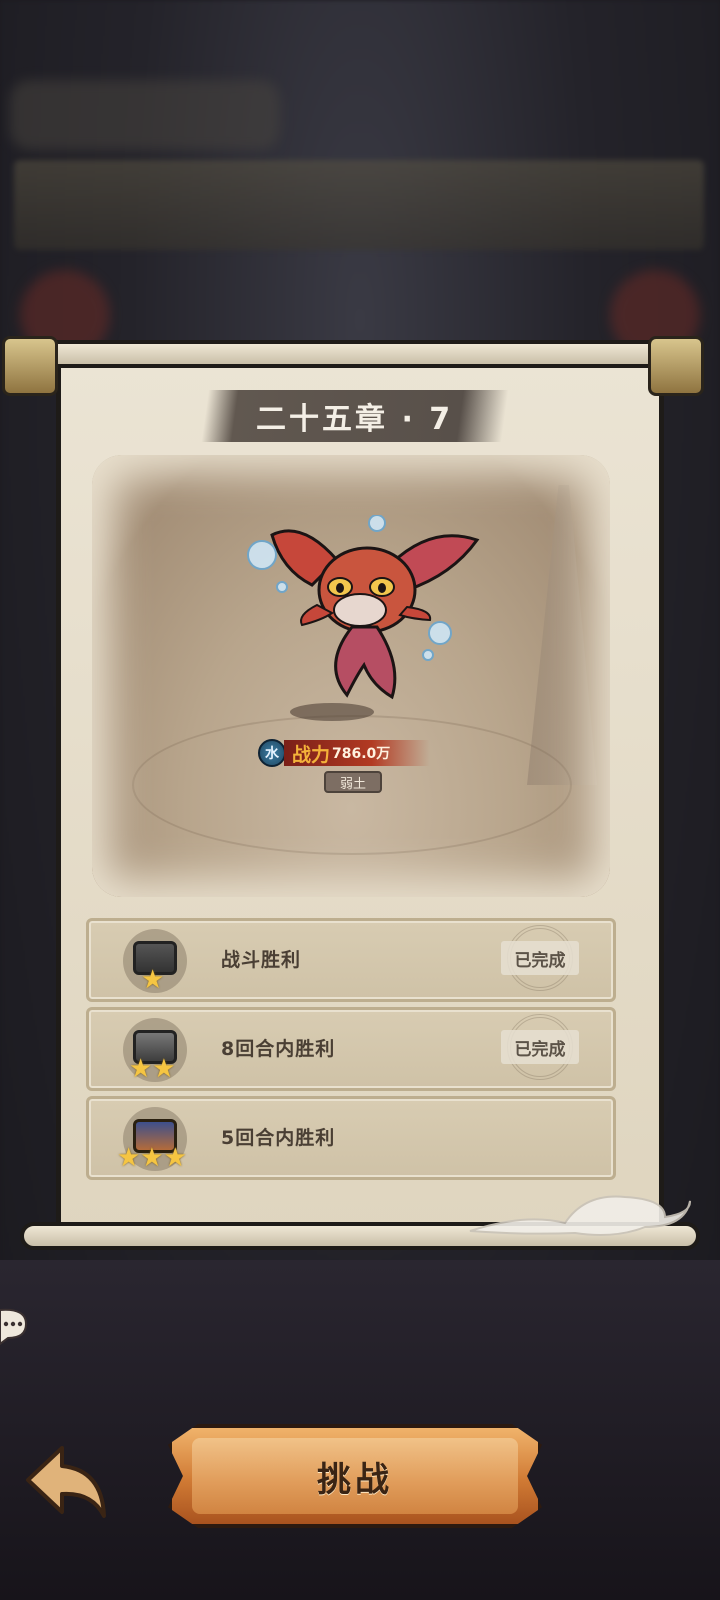 This screenshot has width=720, height=1600. What do you see at coordinates (152, 1158) in the screenshot?
I see `star-icon: ★★★` at bounding box center [152, 1158].